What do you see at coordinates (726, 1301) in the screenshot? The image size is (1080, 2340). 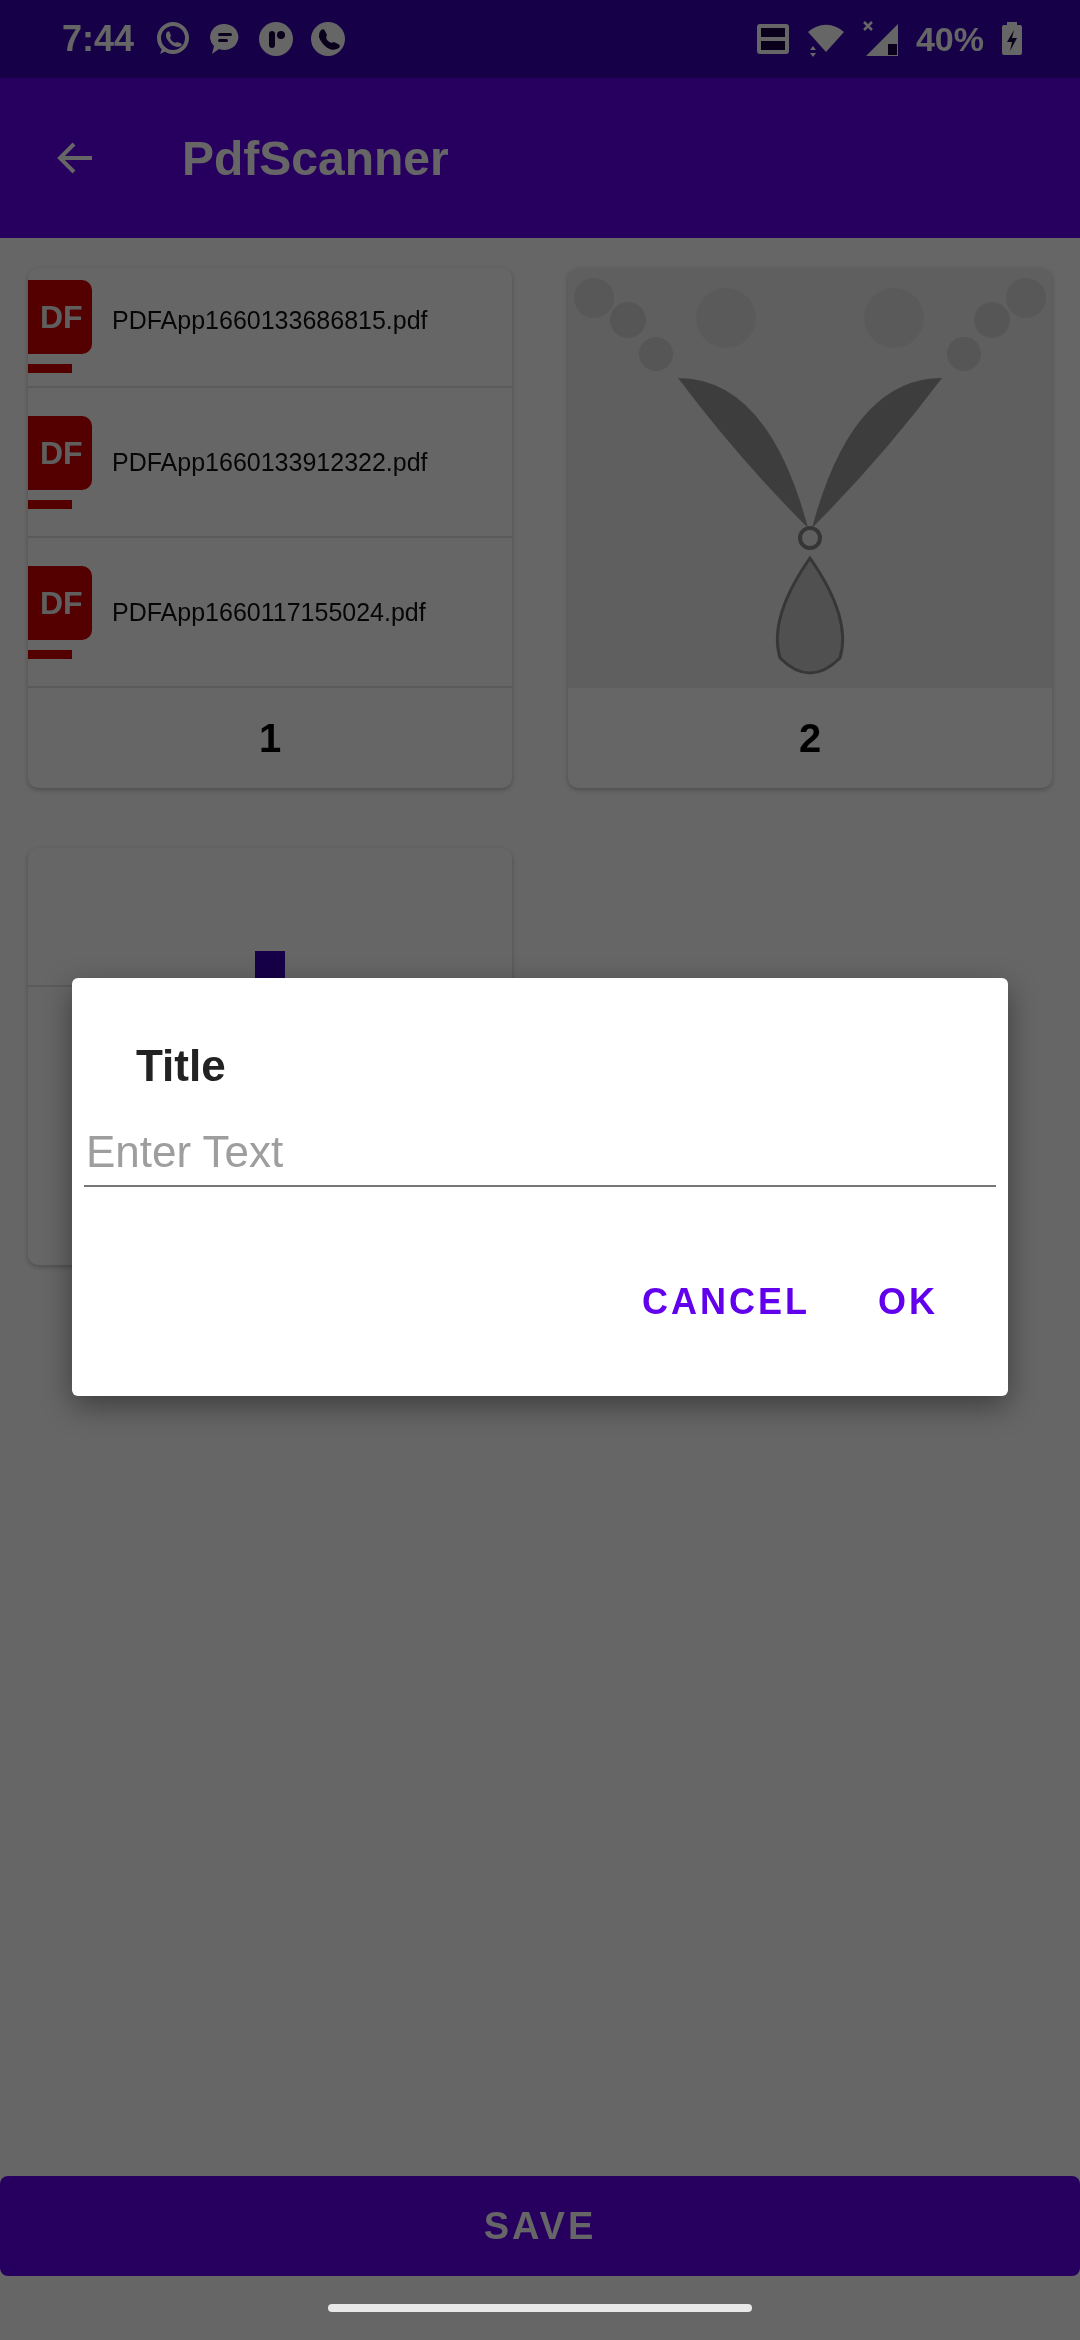 I see `cancel-button: CANCEL` at bounding box center [726, 1301].